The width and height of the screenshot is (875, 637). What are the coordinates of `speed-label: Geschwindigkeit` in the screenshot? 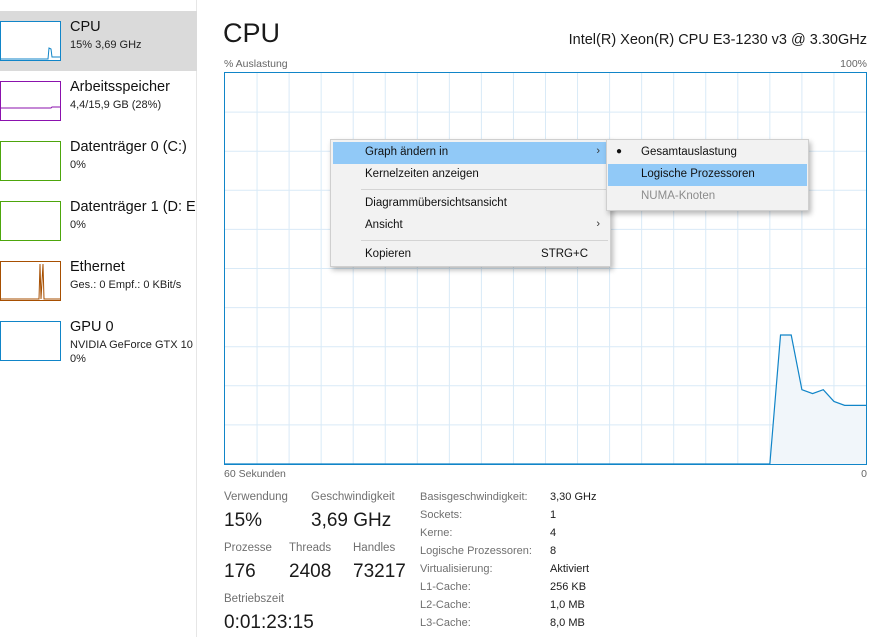 It's located at (353, 497).